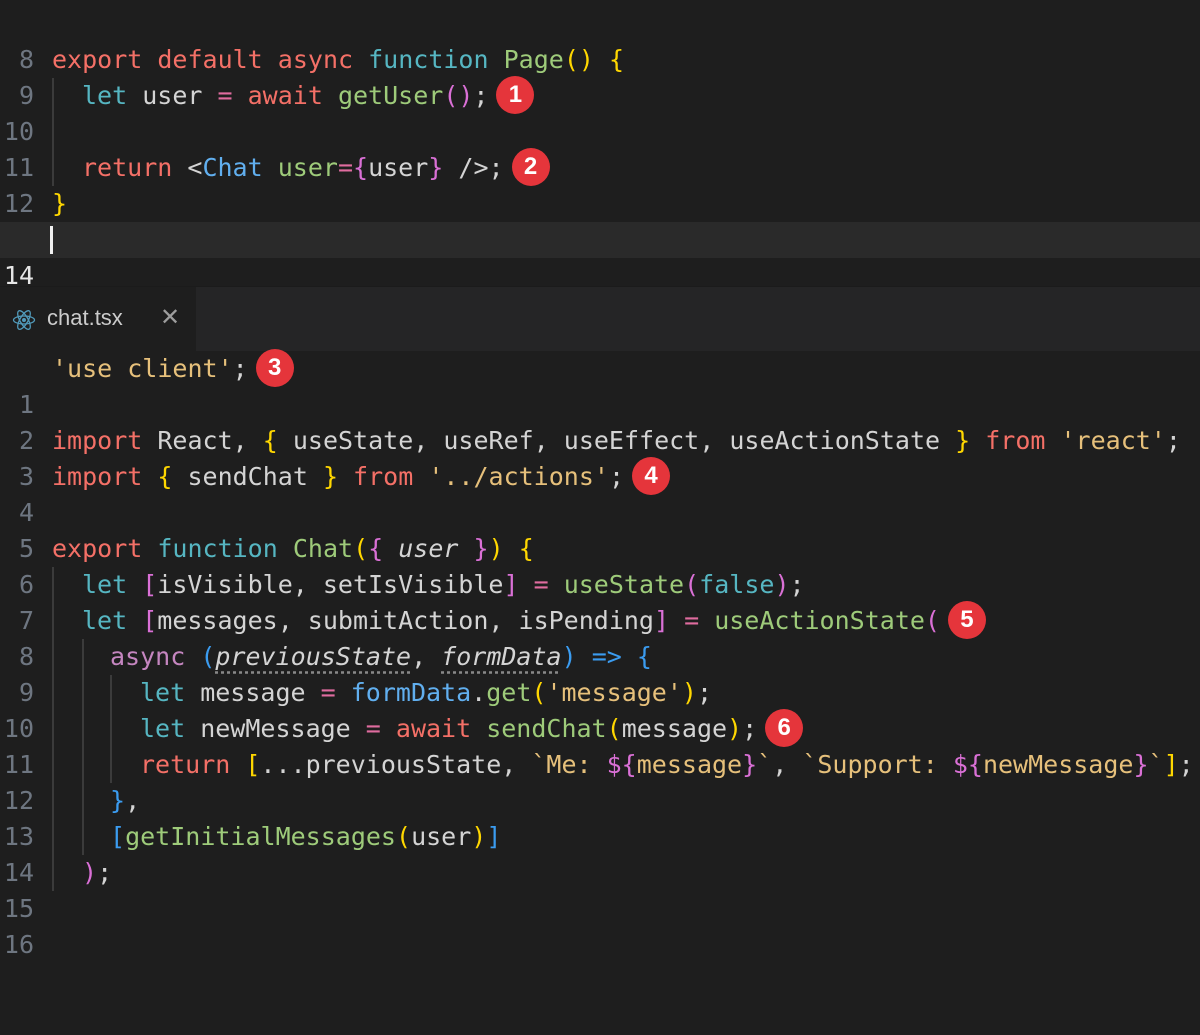 Image resolution: width=1200 pixels, height=1035 pixels. I want to click on token: let, so click(105, 584).